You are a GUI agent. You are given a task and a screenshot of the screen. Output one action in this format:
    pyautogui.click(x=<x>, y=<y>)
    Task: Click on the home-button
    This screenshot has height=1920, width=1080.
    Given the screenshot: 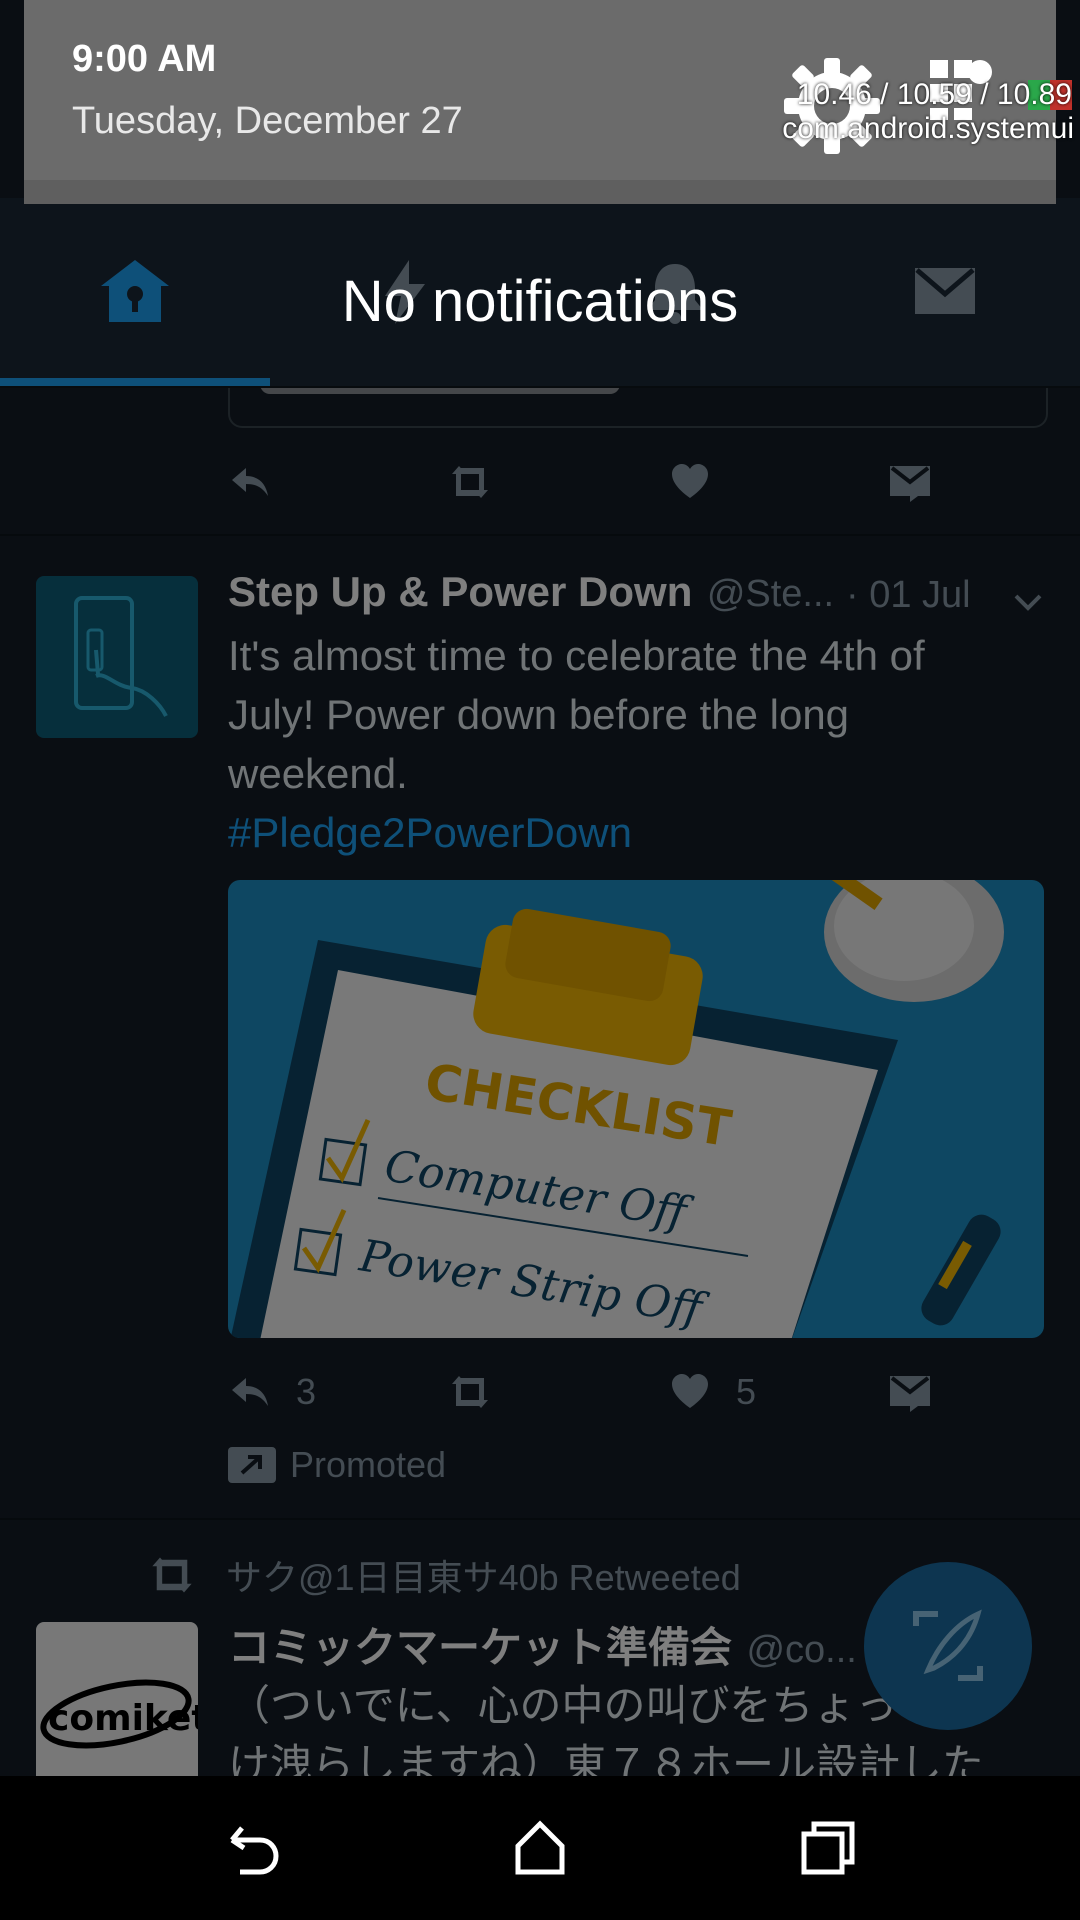 What is the action you would take?
    pyautogui.click(x=540, y=1848)
    